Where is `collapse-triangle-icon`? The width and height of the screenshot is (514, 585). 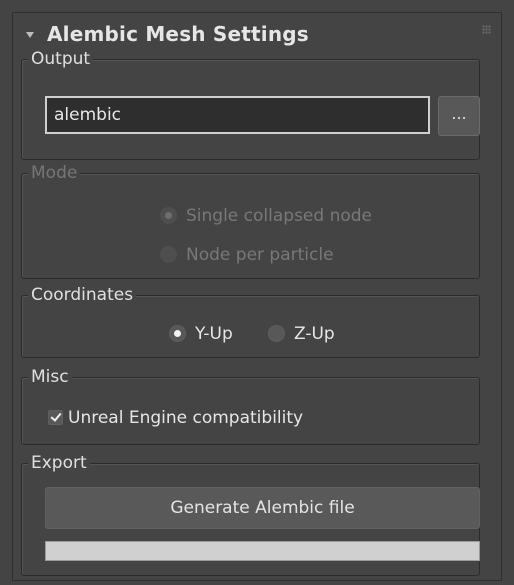 collapse-triangle-icon is located at coordinates (30, 35).